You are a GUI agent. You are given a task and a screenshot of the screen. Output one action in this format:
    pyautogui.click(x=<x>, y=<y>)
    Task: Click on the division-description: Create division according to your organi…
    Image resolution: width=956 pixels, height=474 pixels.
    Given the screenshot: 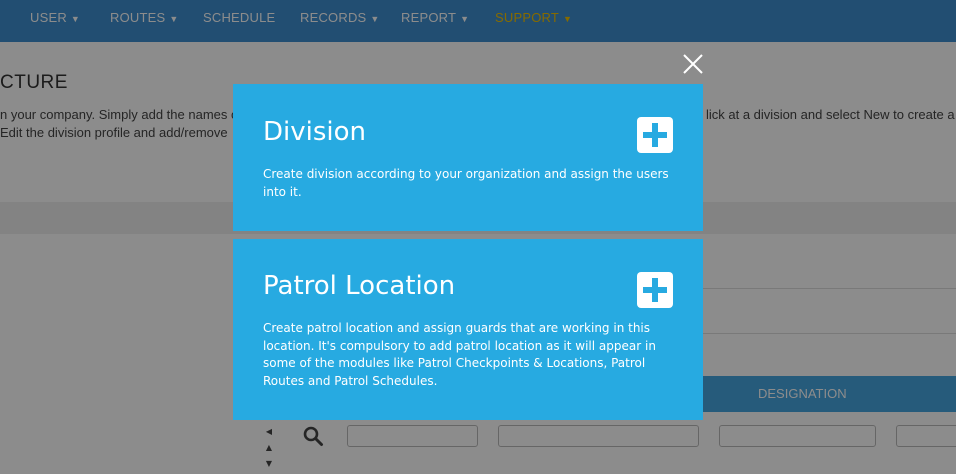 What is the action you would take?
    pyautogui.click(x=466, y=183)
    